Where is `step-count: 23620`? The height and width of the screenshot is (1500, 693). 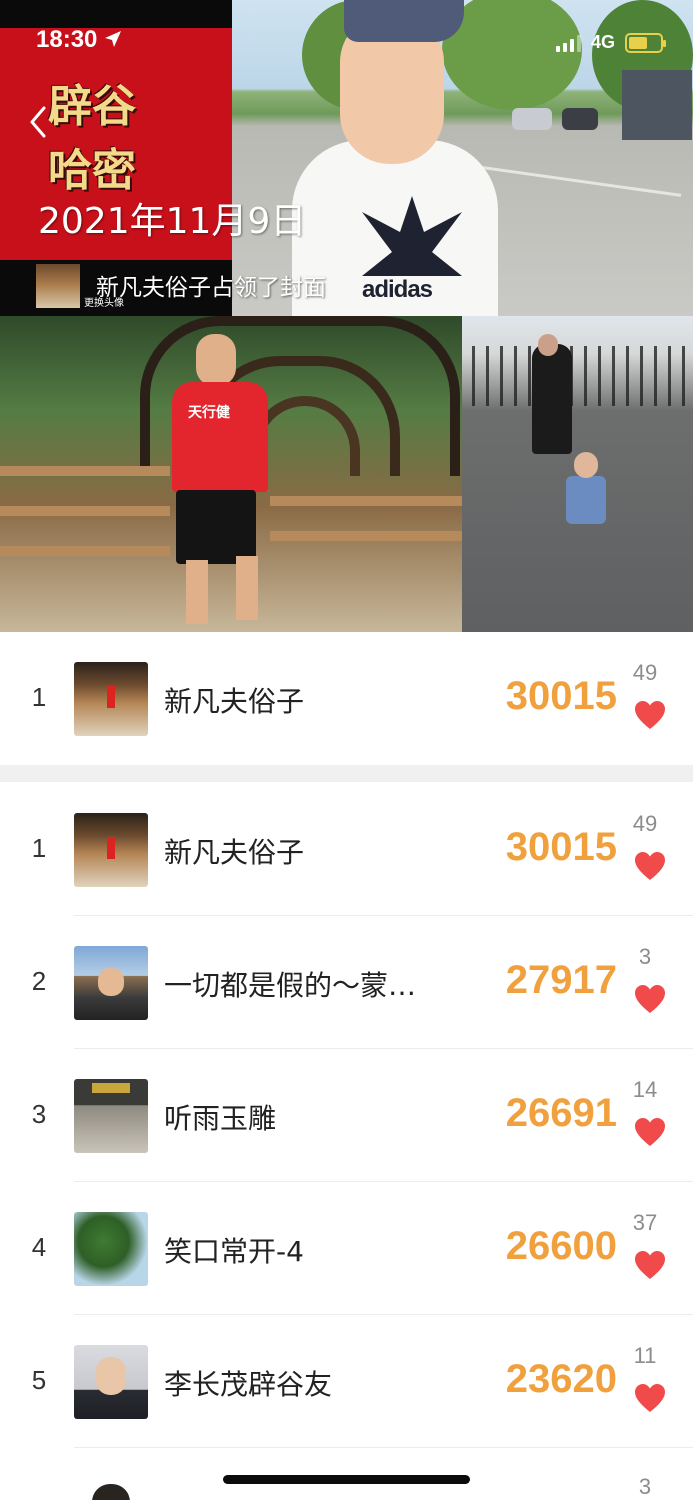 step-count: 23620 is located at coordinates (561, 1379).